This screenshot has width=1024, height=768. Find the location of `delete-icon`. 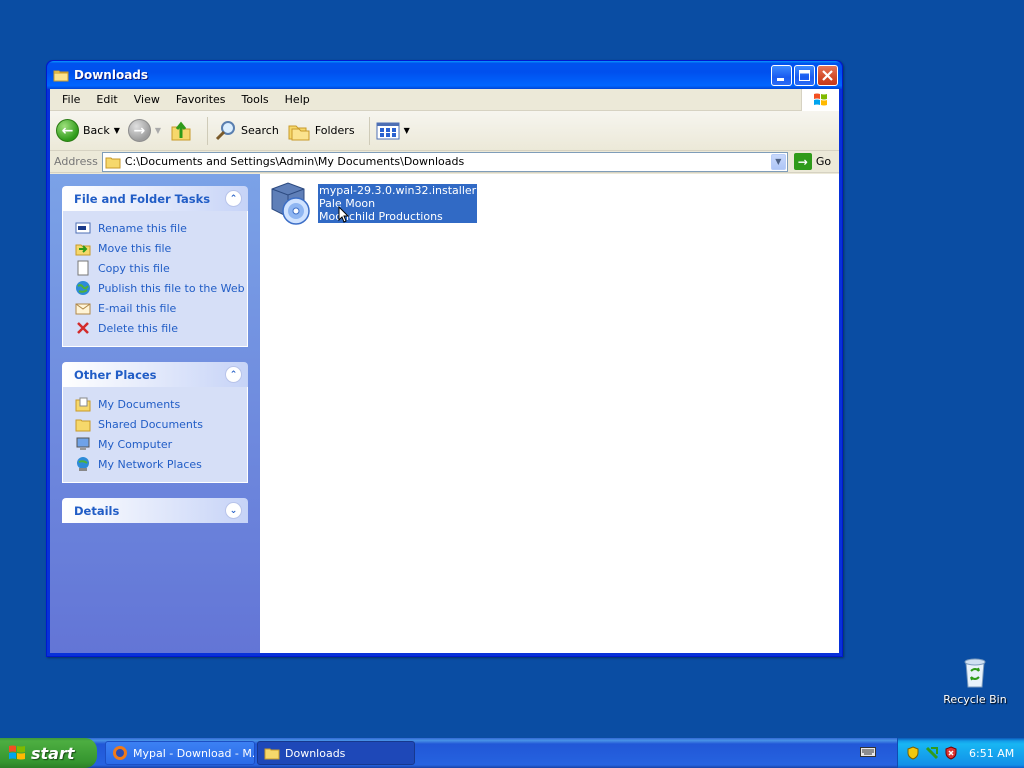

delete-icon is located at coordinates (83, 328).